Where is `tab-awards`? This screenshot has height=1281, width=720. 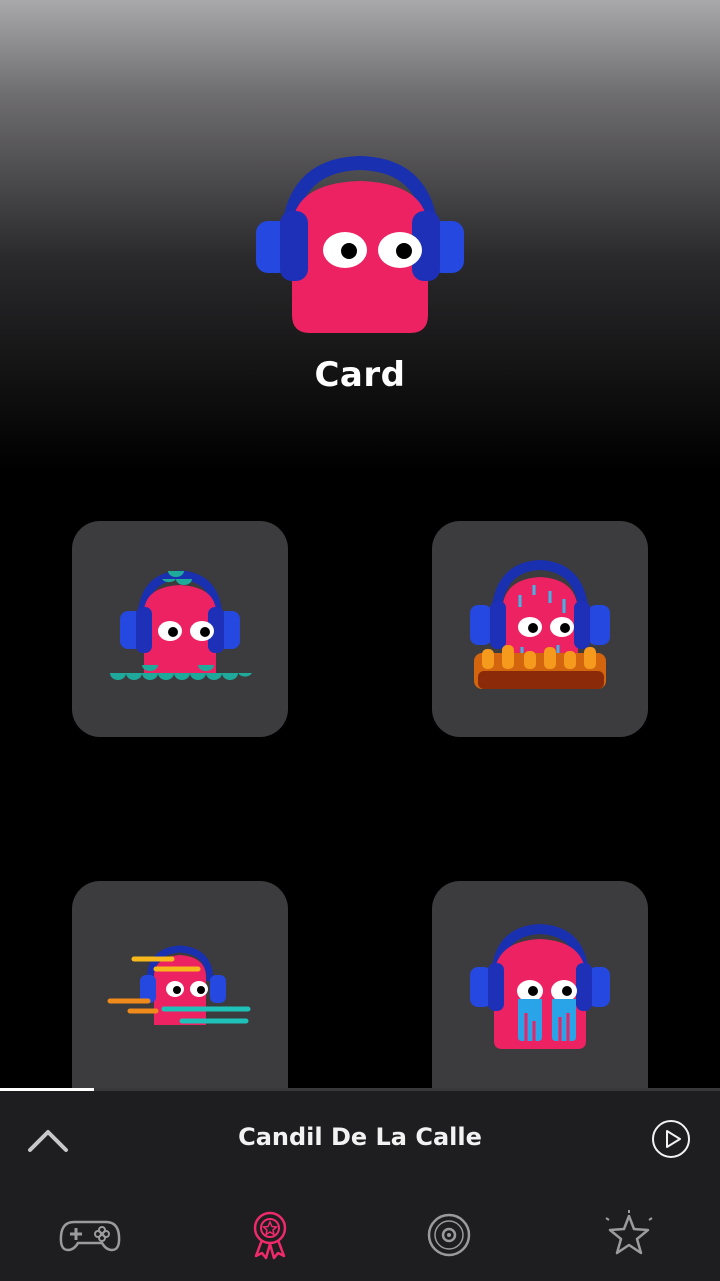
tab-awards is located at coordinates (270, 1235).